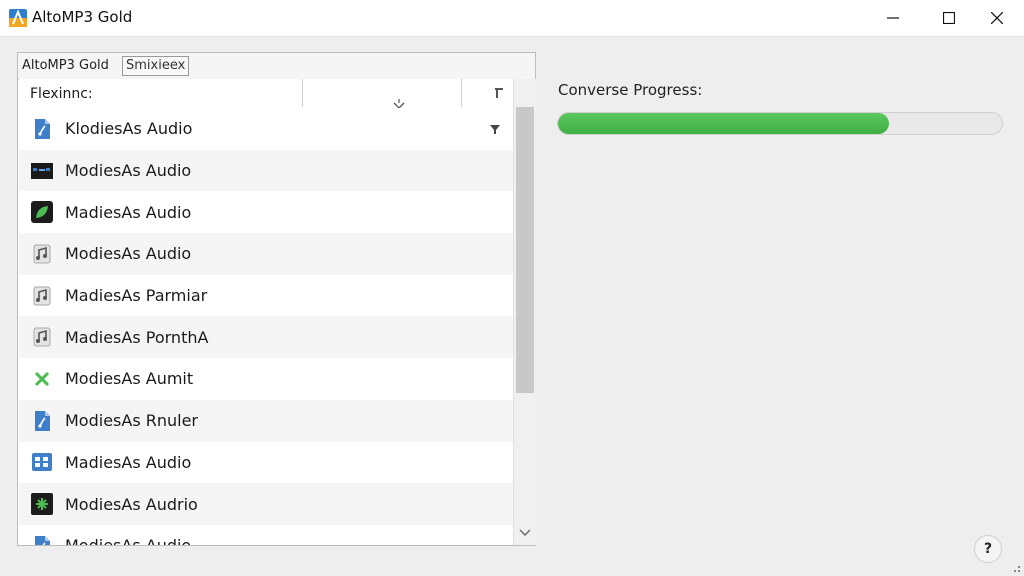  I want to click on list-item-label: MadiesAs Parmiar, so click(136, 296).